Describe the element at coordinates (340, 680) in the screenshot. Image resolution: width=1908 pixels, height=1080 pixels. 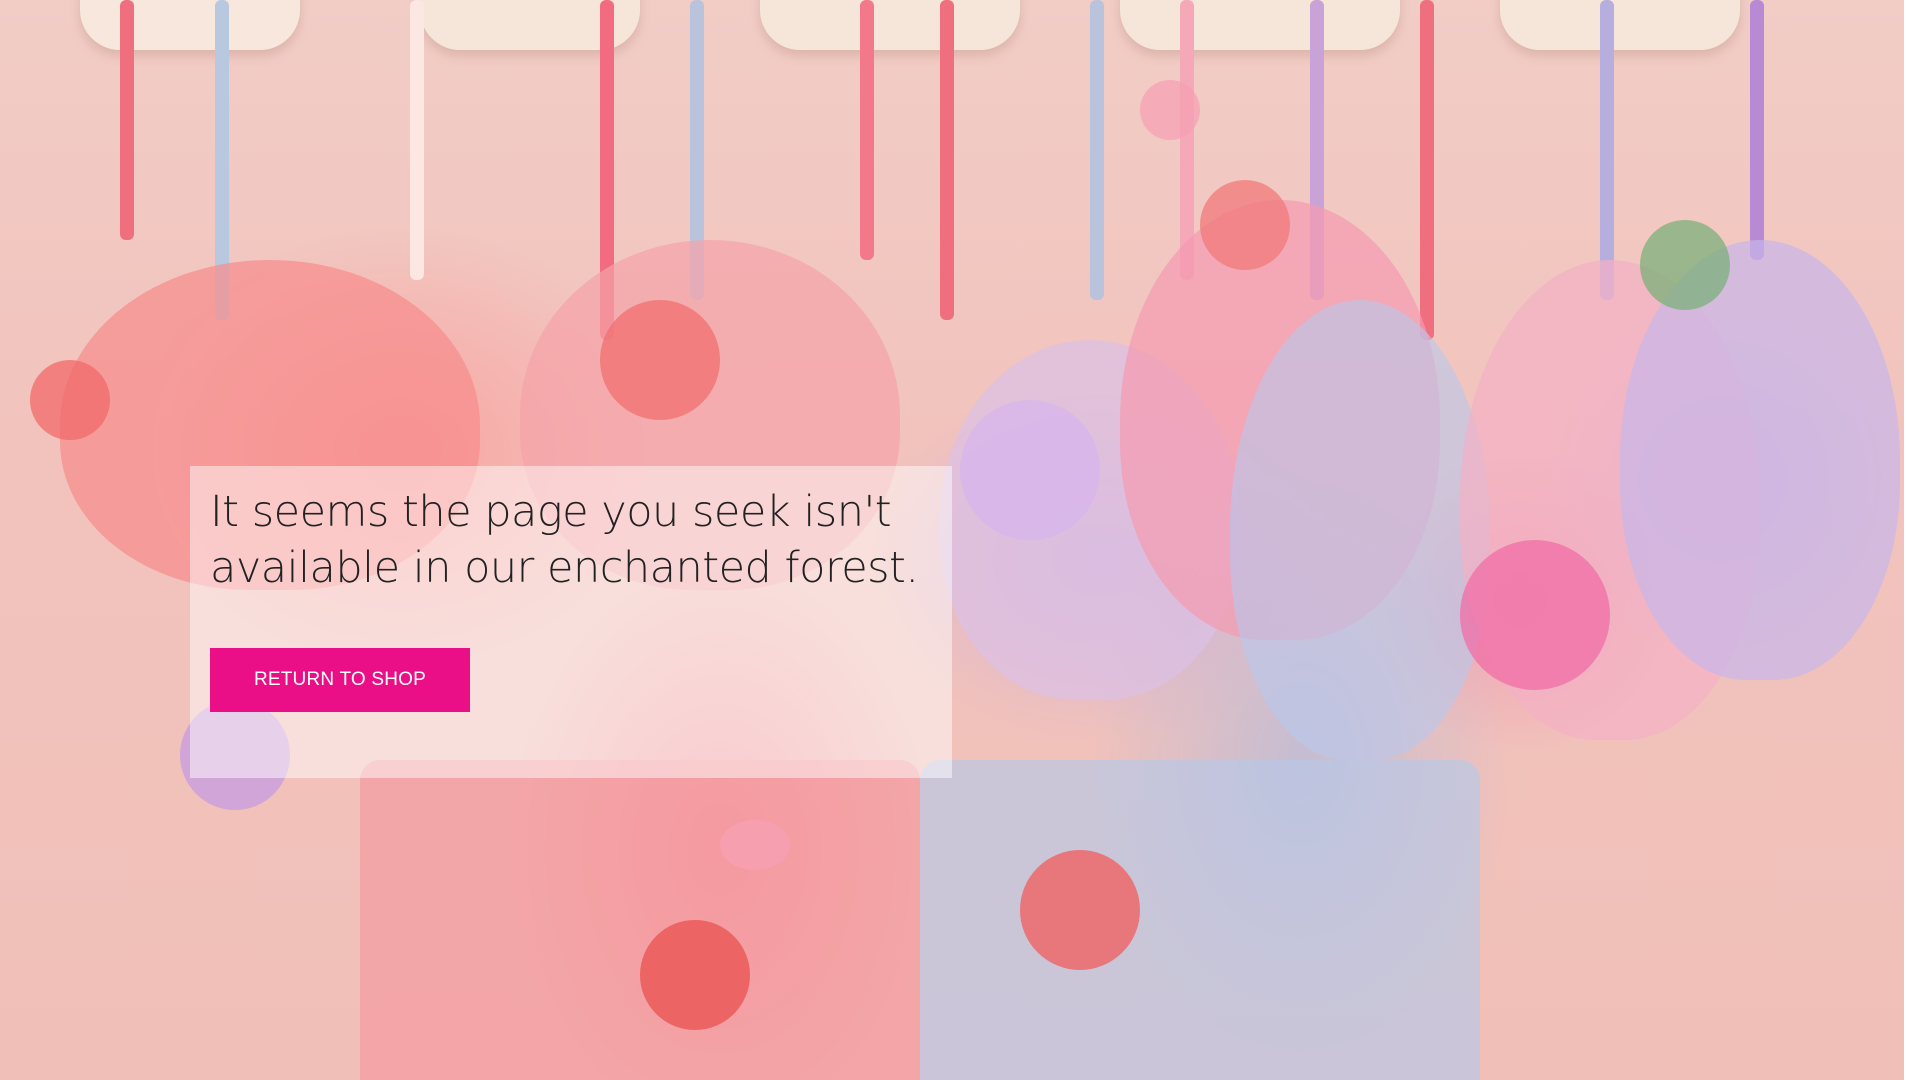
I see `return-to-shop-button: RETURN TO SHOP` at that location.